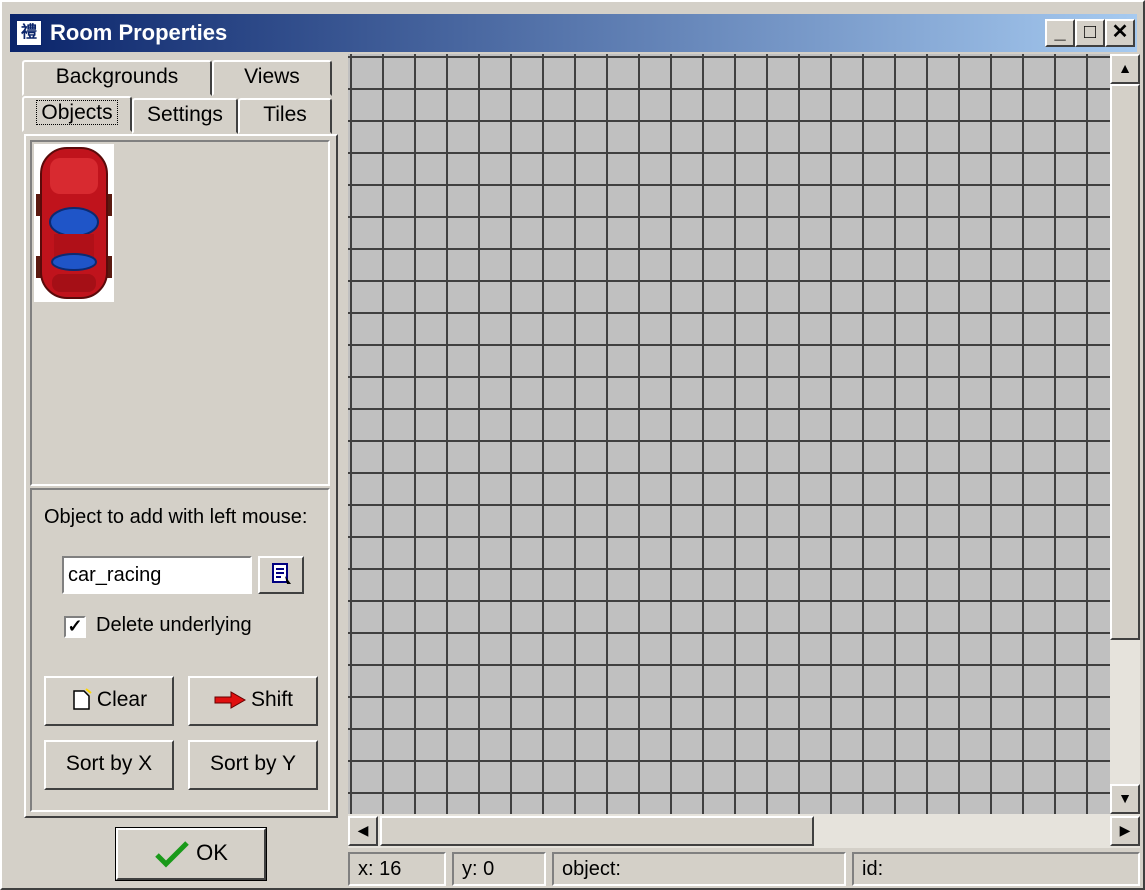 The height and width of the screenshot is (890, 1145). Describe the element at coordinates (1120, 33) in the screenshot. I see `close-button: ✕` at that location.